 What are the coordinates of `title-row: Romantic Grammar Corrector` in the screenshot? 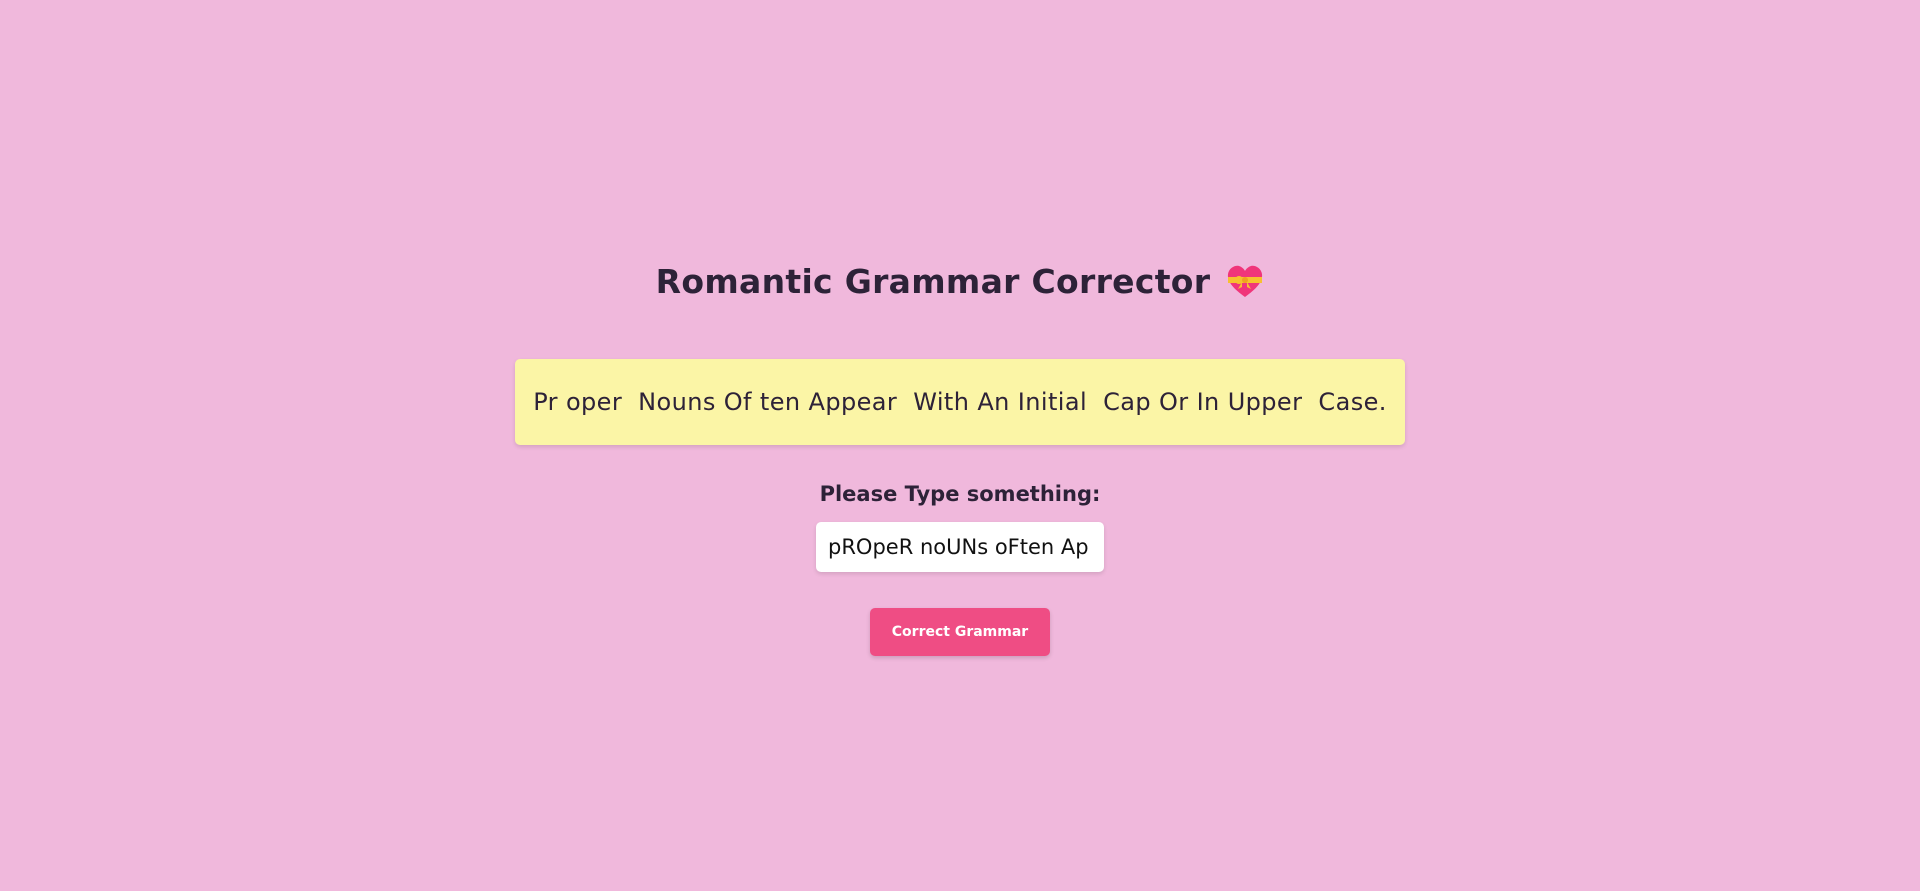 It's located at (960, 281).